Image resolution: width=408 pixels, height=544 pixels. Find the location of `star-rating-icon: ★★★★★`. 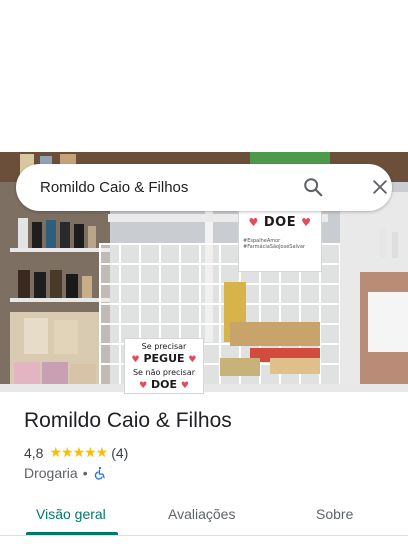

star-rating-icon: ★★★★★ is located at coordinates (78, 452).